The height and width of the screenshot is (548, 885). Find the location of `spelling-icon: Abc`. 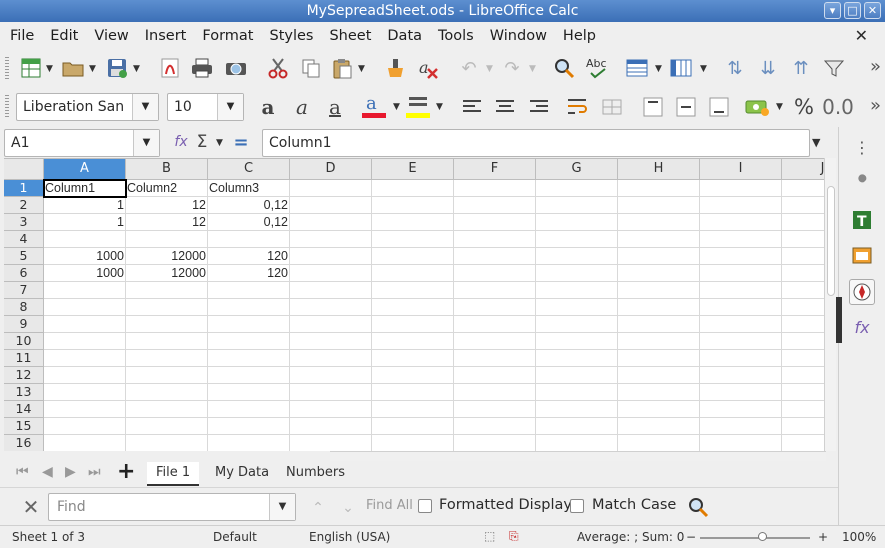

spelling-icon: Abc is located at coordinates (598, 68).